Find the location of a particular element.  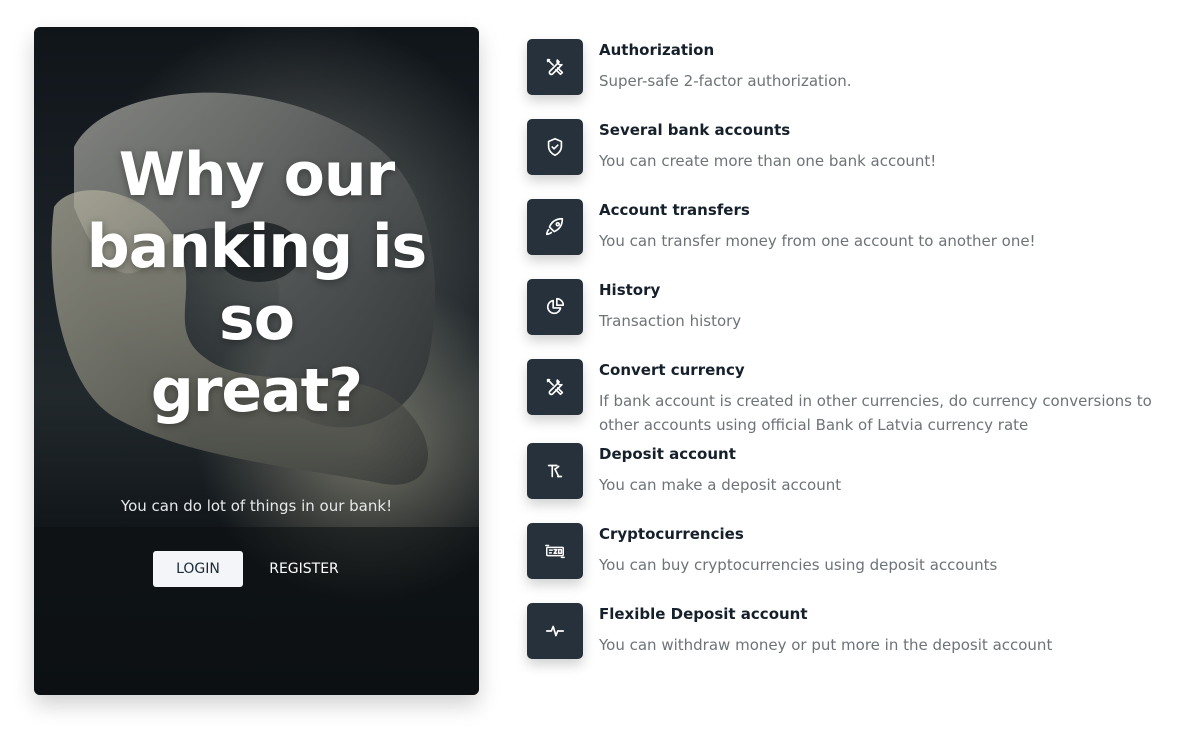

feature-title: Account transfers is located at coordinates (674, 210).